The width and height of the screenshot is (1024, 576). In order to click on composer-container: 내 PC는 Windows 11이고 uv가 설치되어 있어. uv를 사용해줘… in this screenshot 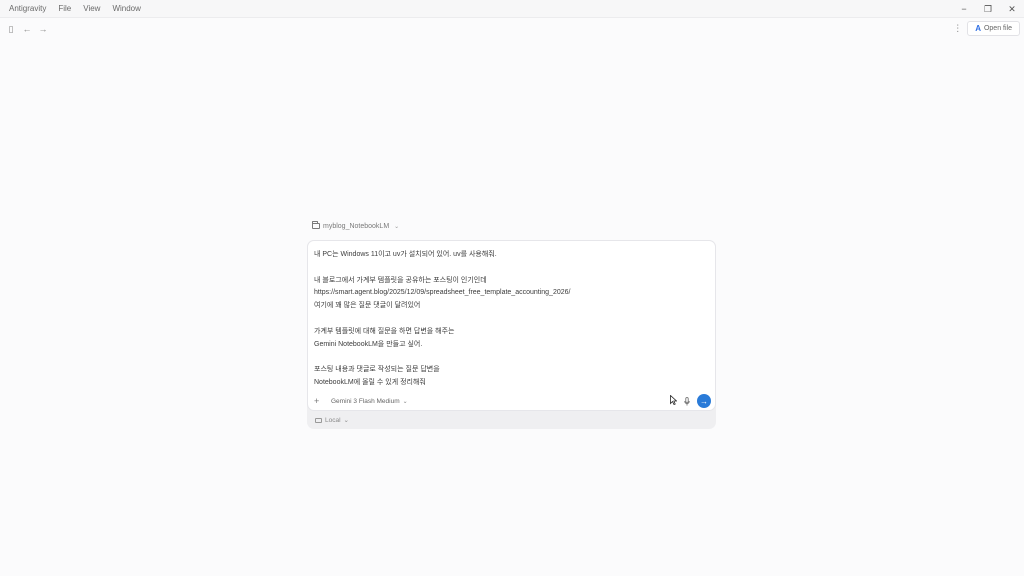, I will do `click(511, 334)`.